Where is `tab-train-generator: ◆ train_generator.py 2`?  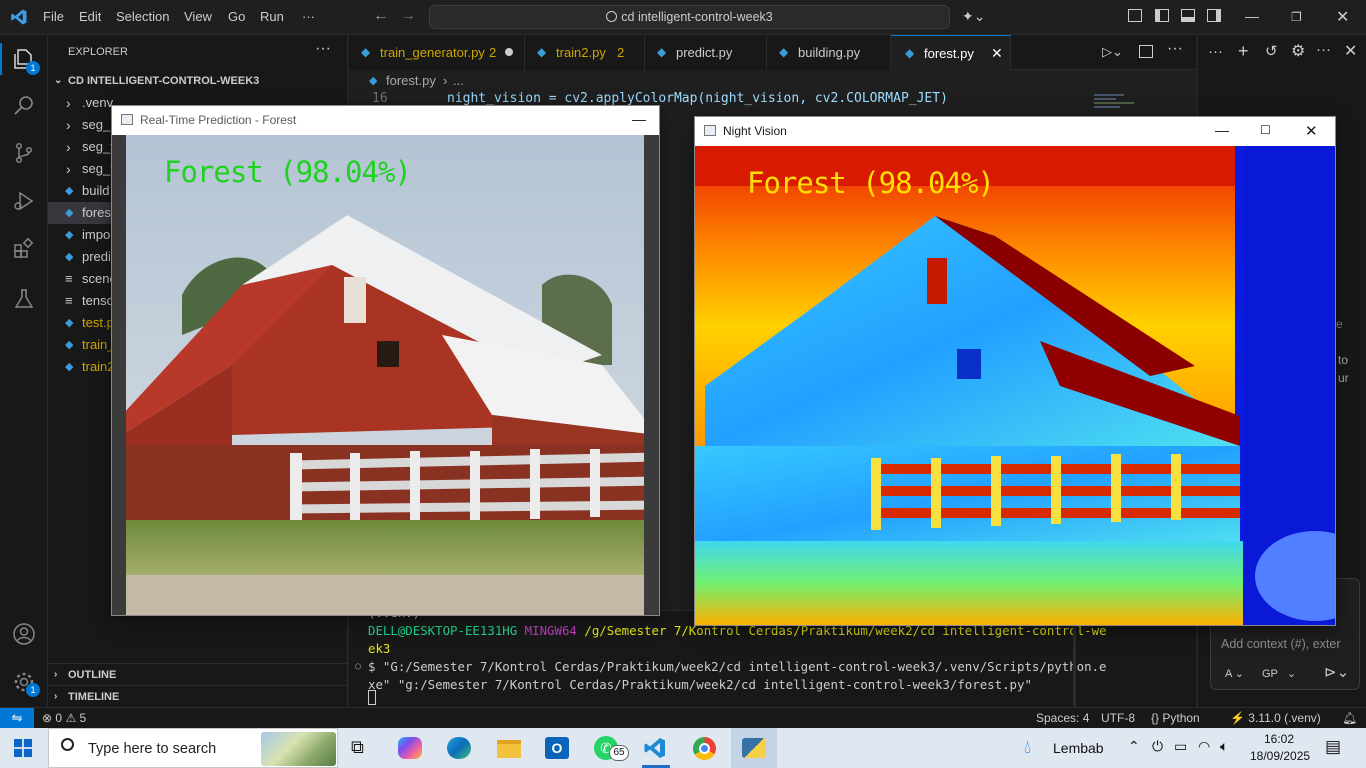 tab-train-generator: ◆ train_generator.py 2 is located at coordinates (437, 52).